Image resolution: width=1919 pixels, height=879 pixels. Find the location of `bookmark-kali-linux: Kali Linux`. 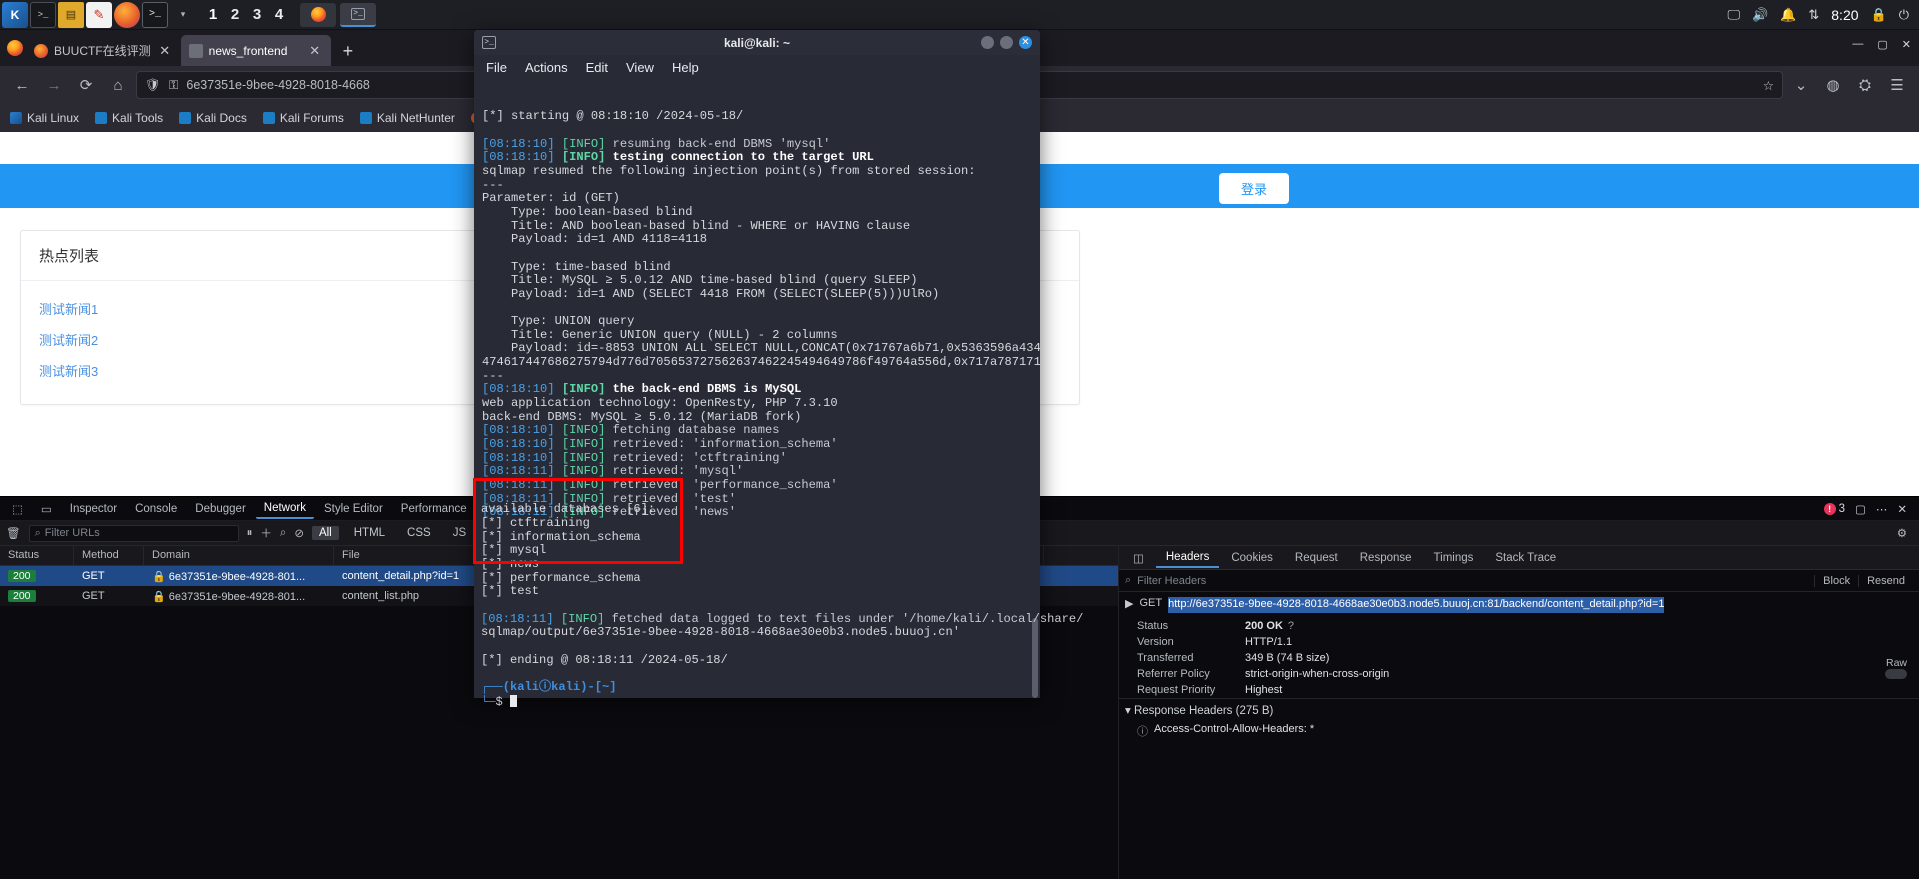

bookmark-kali-linux: Kali Linux is located at coordinates (44, 118).